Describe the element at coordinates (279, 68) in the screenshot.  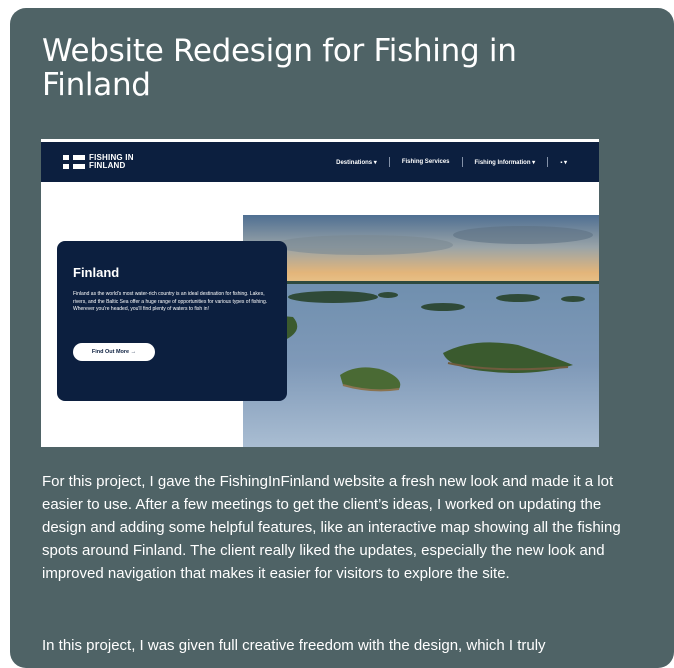
I see `page-title: Website Redesign for Fishing in Finland` at that location.